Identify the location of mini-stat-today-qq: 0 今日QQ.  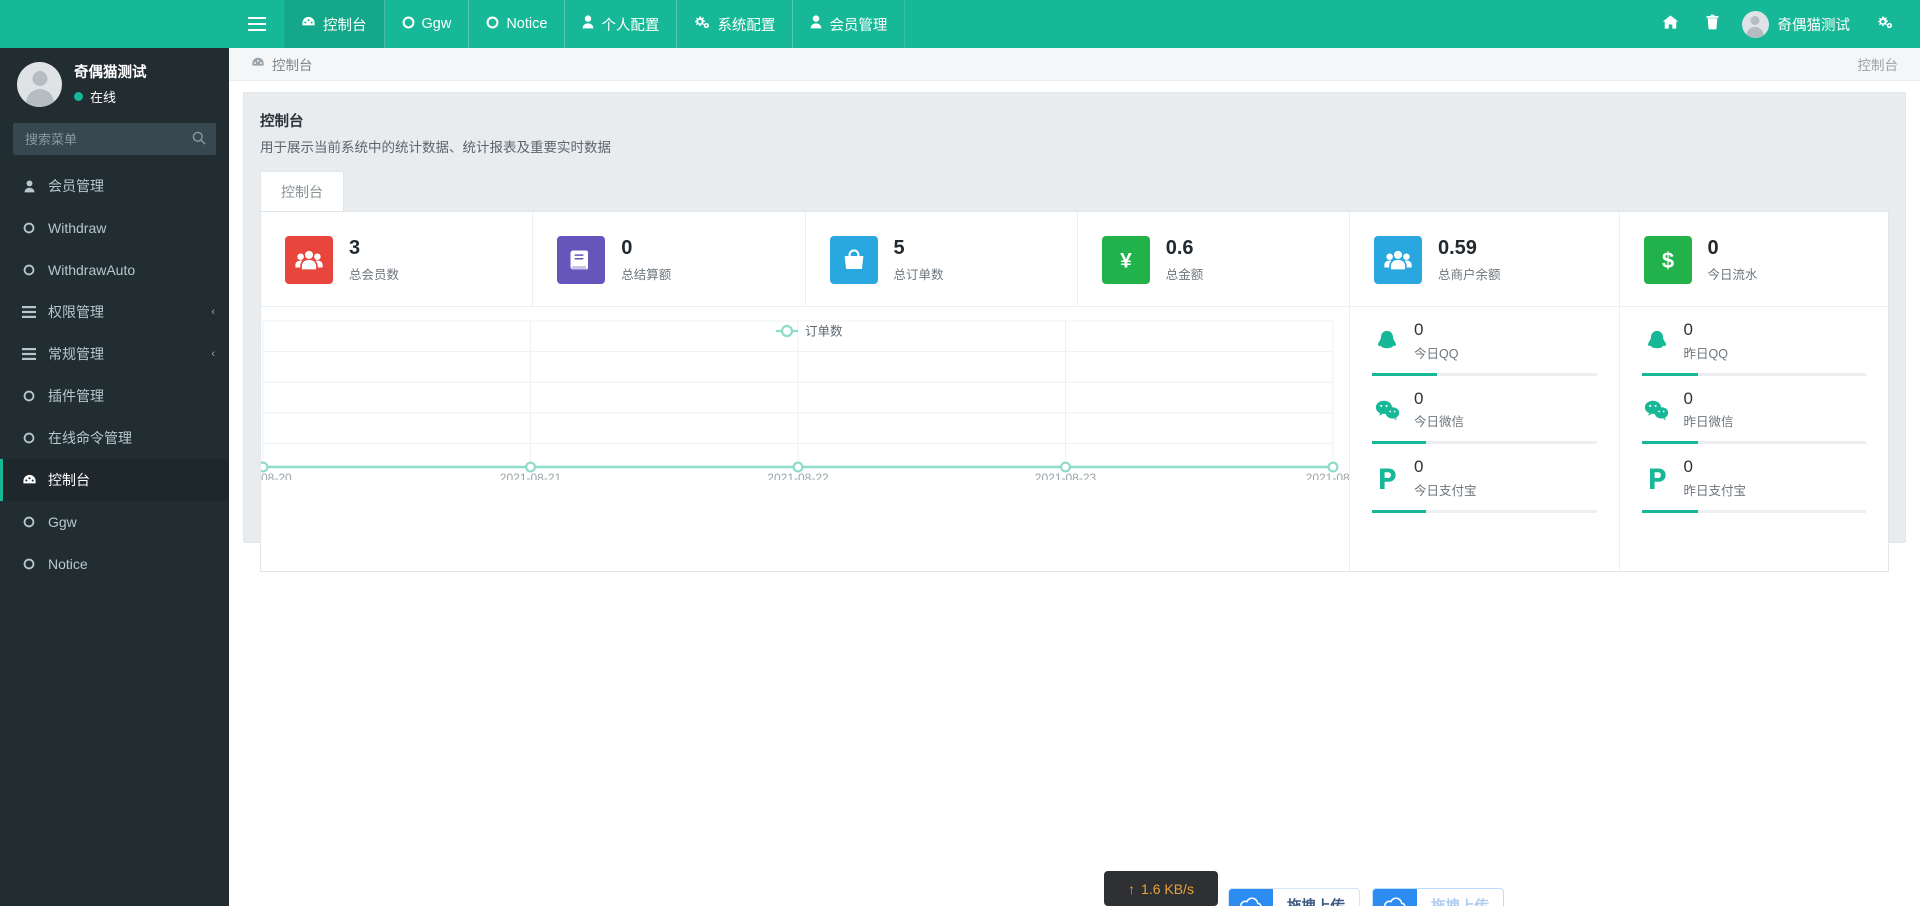
(1484, 341).